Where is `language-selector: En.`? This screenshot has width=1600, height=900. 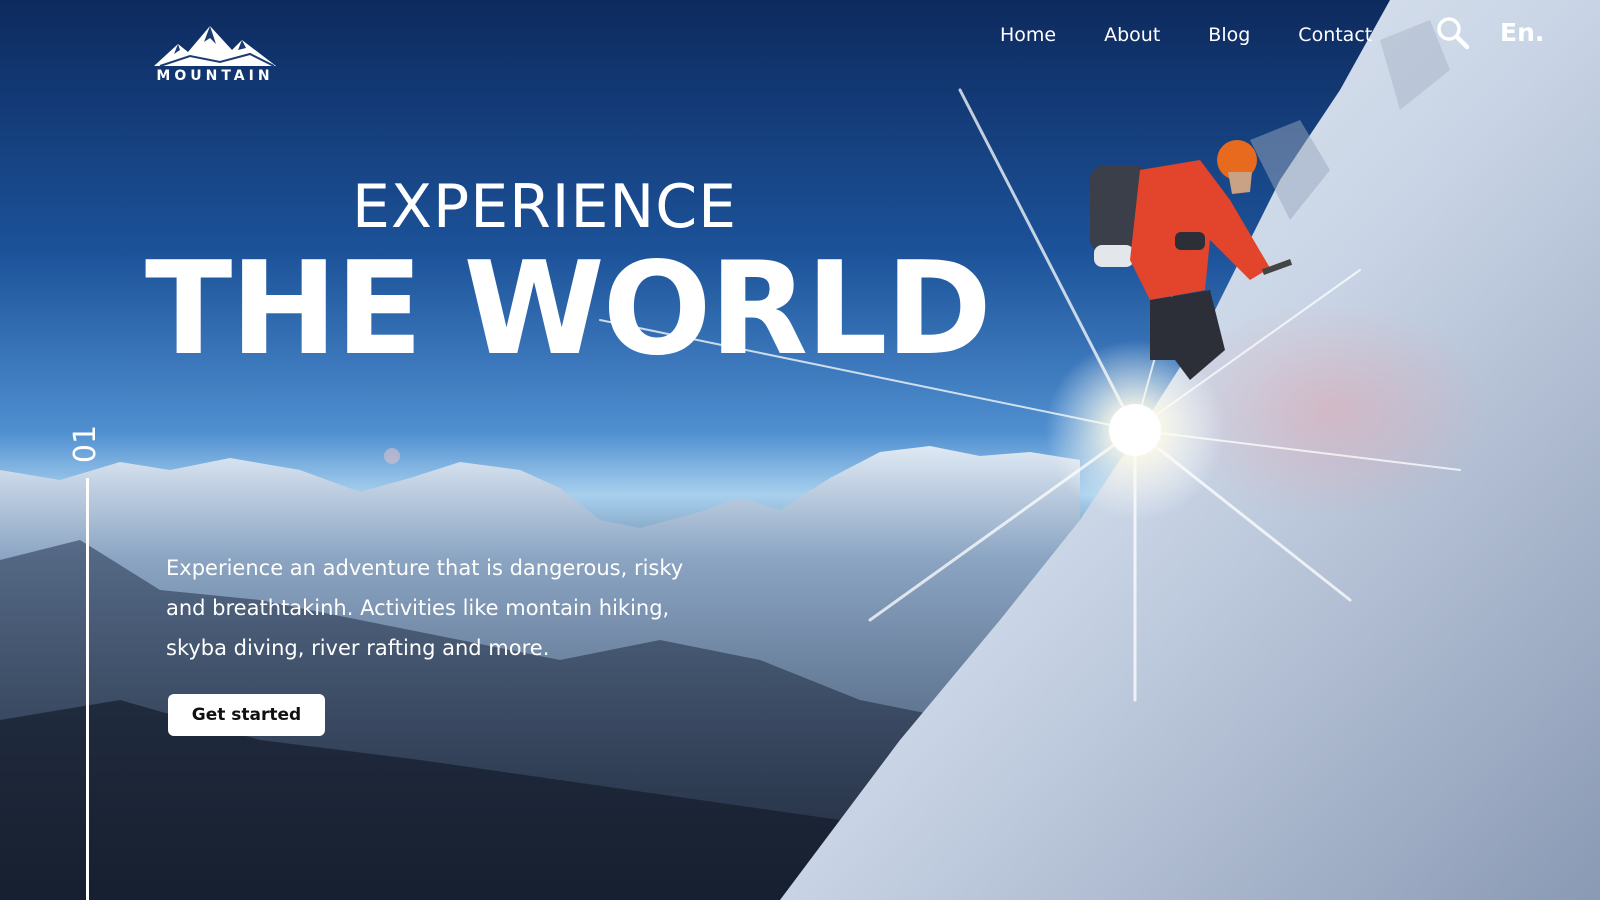
language-selector: En. is located at coordinates (1522, 32).